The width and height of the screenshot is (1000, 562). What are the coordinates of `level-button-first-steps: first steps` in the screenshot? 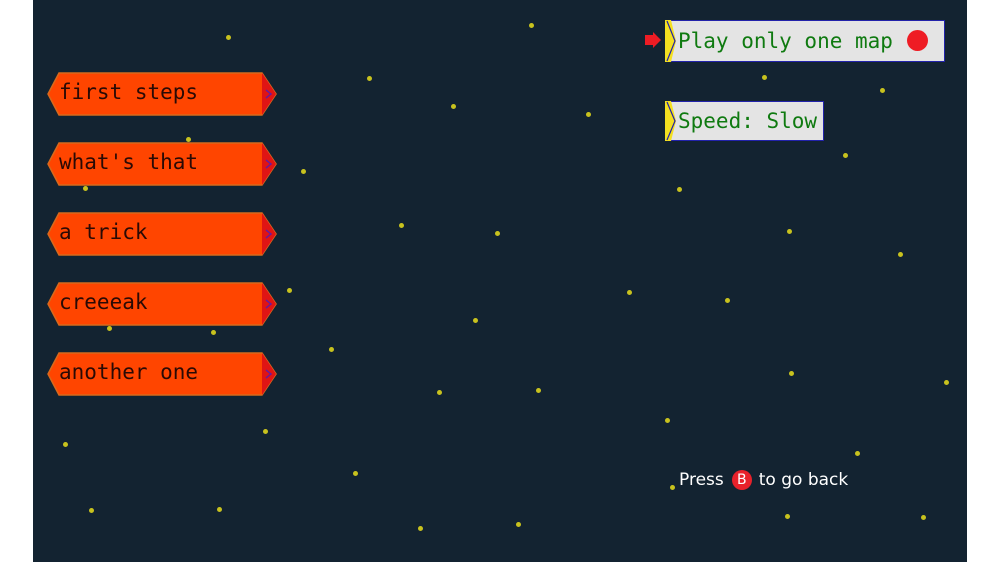 It's located at (162, 94).